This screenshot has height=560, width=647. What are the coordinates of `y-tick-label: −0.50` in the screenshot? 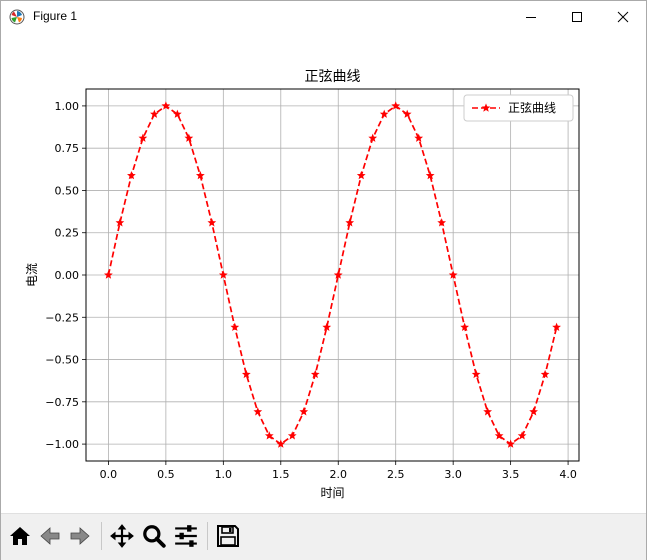 It's located at (62, 360).